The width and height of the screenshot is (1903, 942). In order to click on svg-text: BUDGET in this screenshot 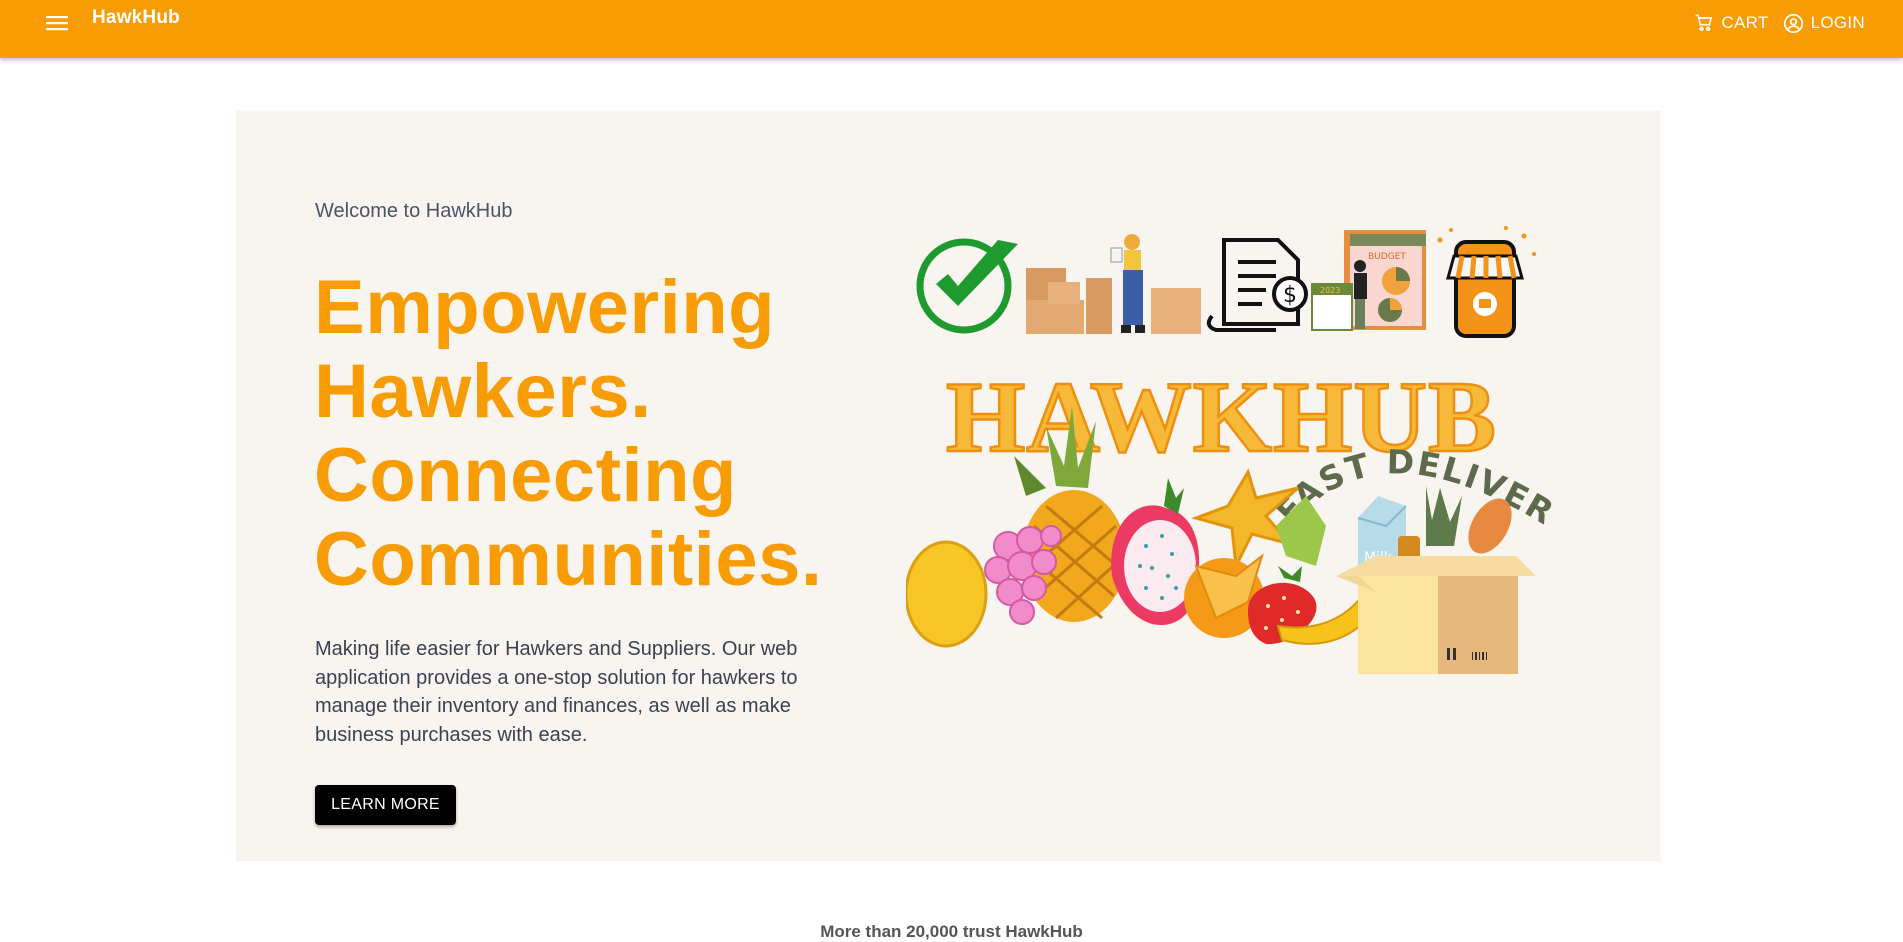, I will do `click(1387, 257)`.